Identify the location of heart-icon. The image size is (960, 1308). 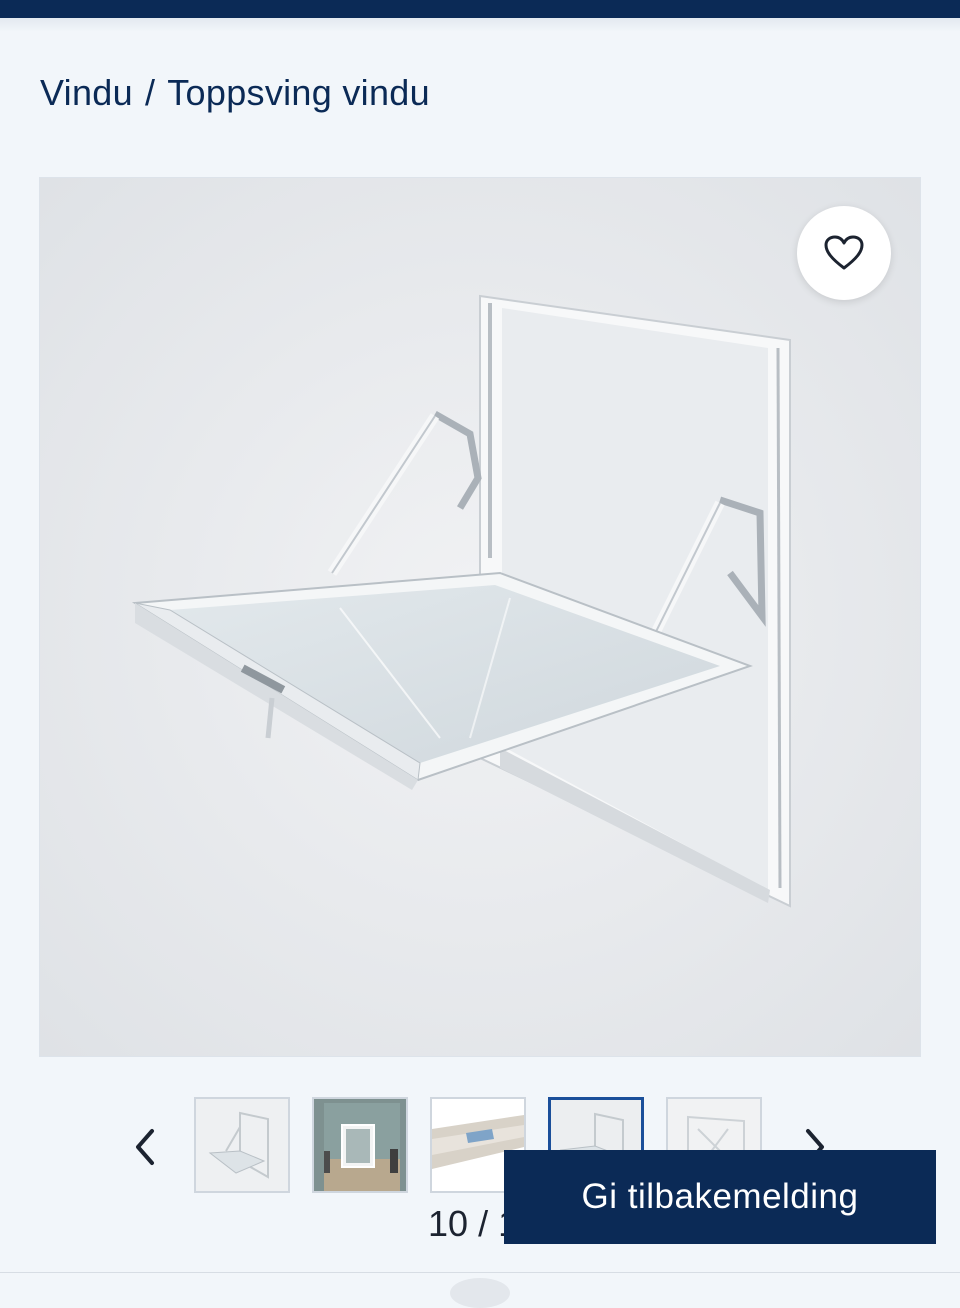
(844, 252).